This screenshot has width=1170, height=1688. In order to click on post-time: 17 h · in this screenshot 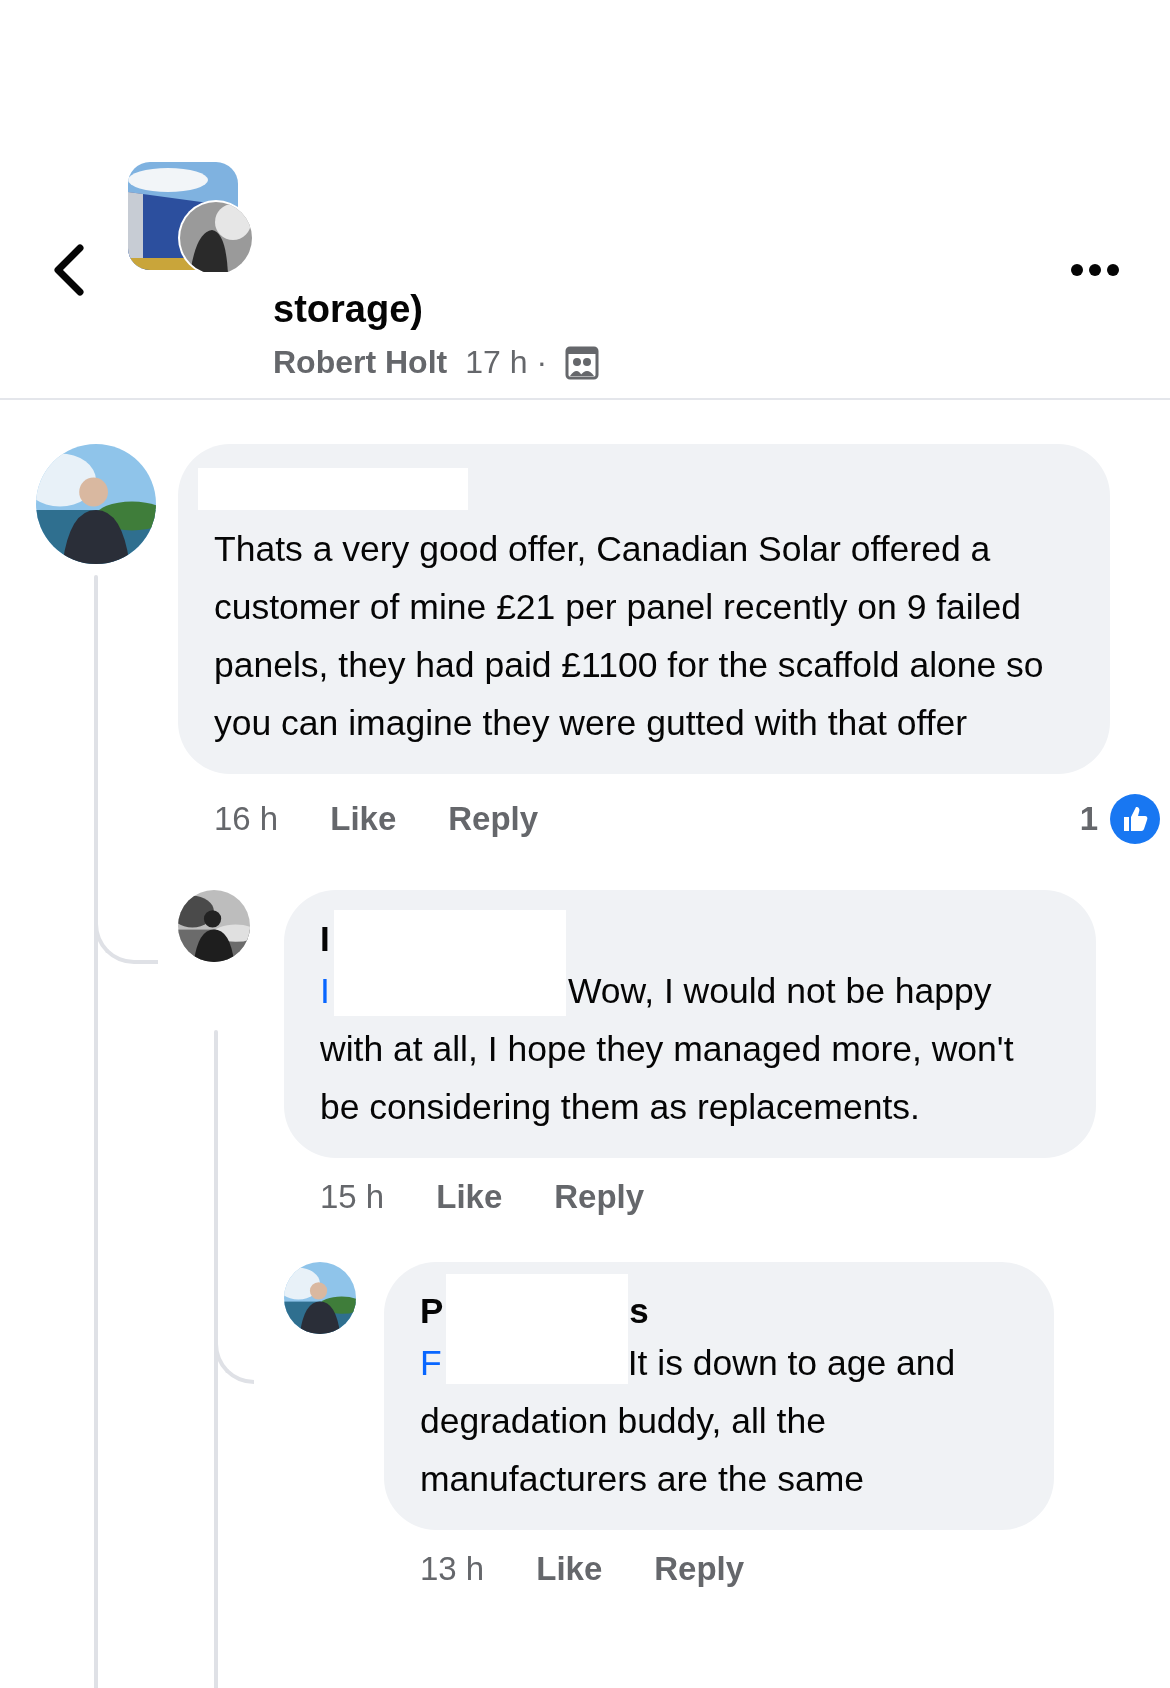, I will do `click(506, 362)`.